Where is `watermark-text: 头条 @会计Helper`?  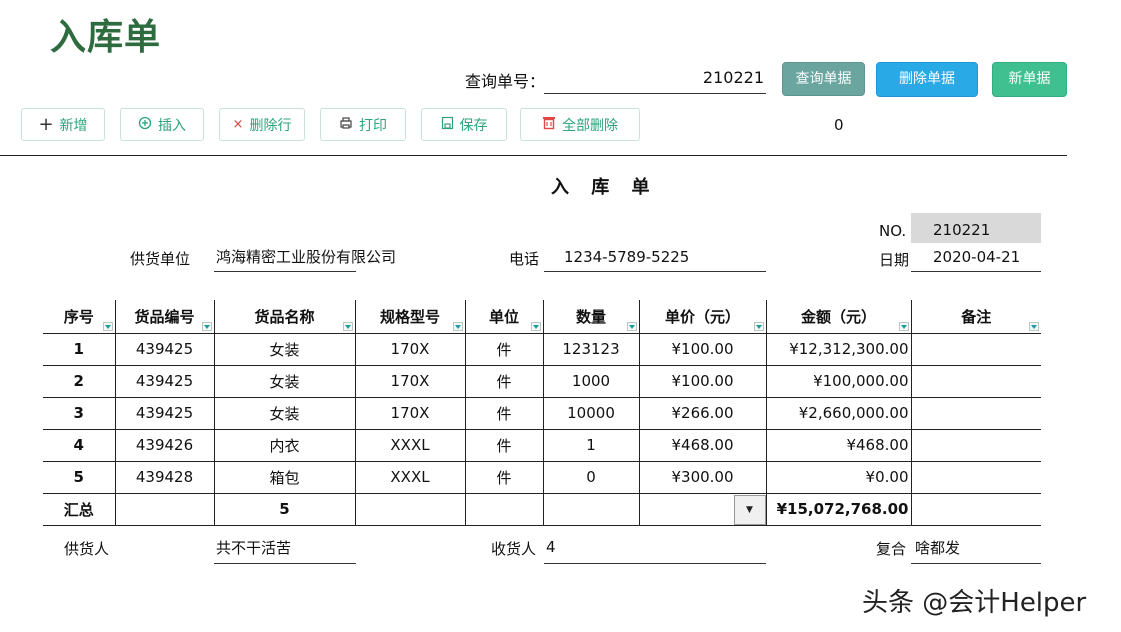 watermark-text: 头条 @会计Helper is located at coordinates (974, 603).